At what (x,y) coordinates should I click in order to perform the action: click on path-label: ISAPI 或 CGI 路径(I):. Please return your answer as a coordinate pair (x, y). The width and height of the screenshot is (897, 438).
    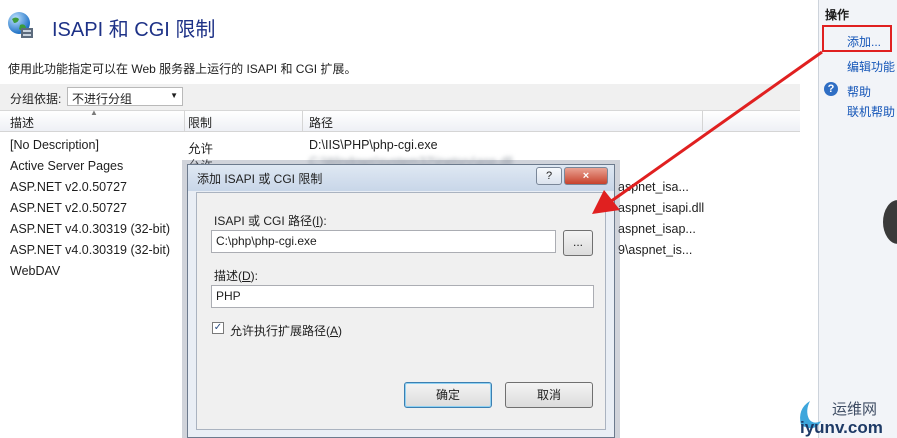
    Looking at the image, I should click on (270, 221).